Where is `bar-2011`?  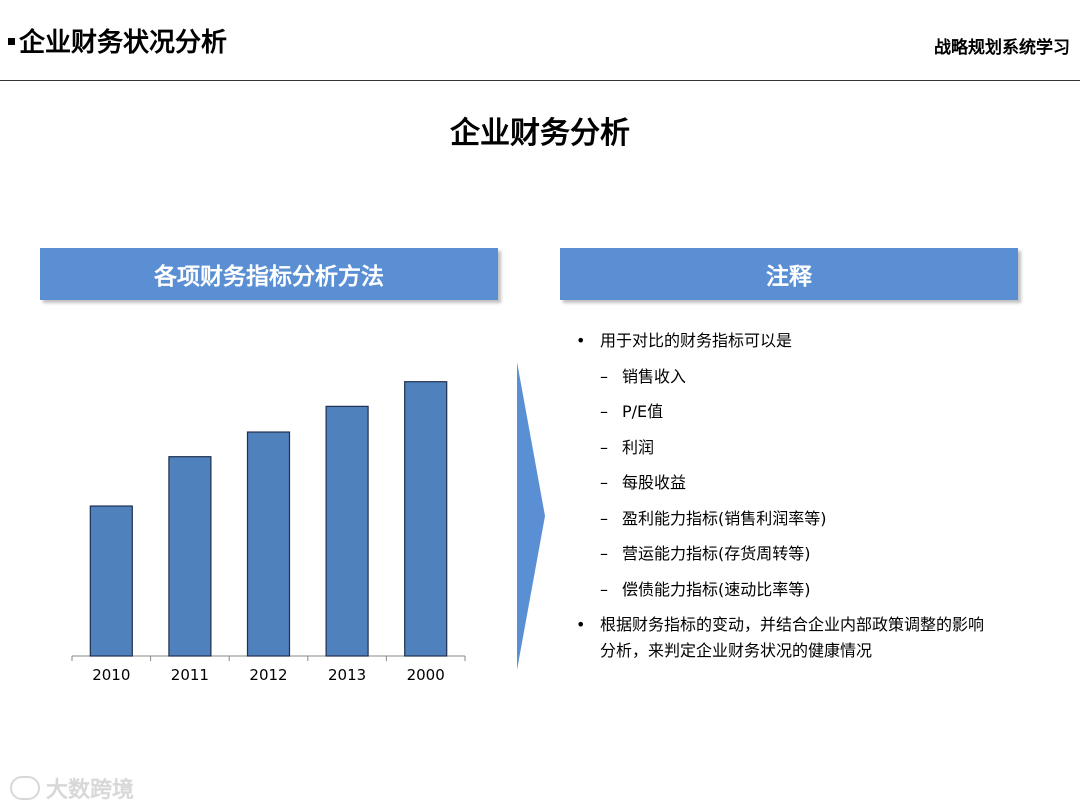
bar-2011 is located at coordinates (190, 556).